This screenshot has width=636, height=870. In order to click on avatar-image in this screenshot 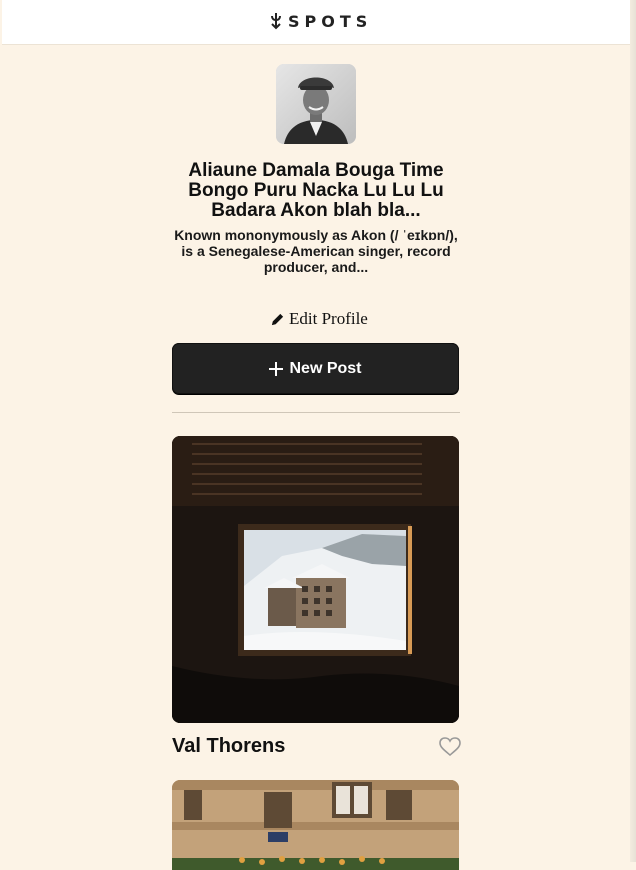, I will do `click(316, 104)`.